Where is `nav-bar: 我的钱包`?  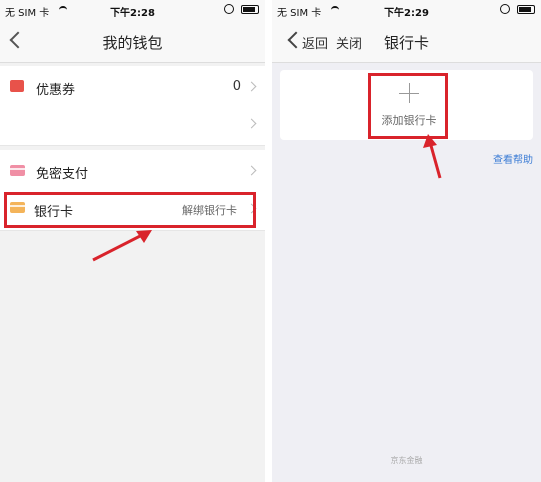
nav-bar: 我的钱包 is located at coordinates (132, 41).